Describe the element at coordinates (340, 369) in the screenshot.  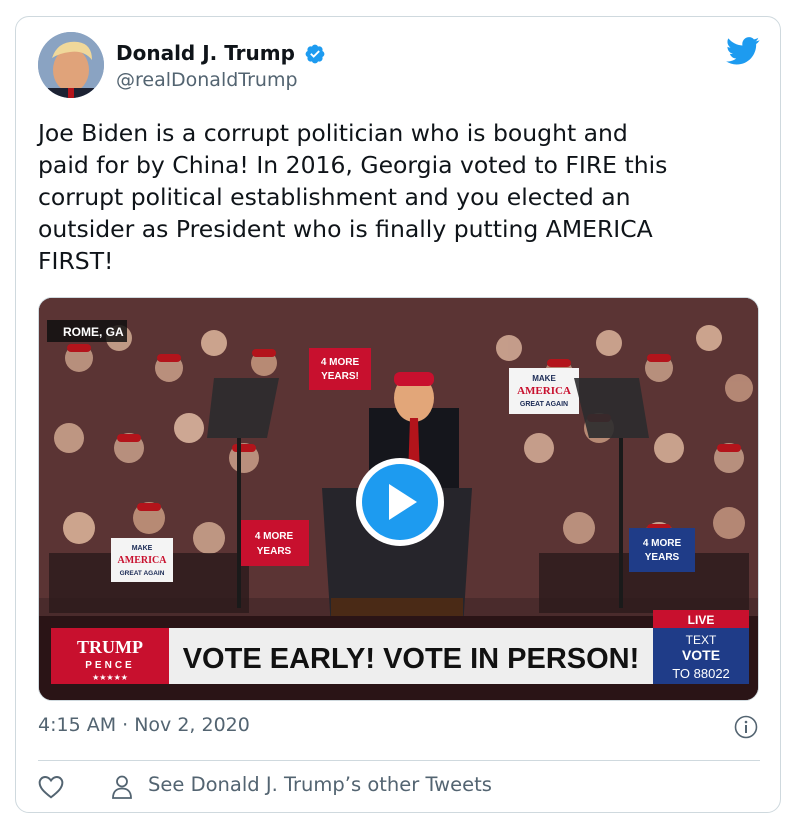
I see `sign-four-more-years: 4 MORE YEARS!` at that location.